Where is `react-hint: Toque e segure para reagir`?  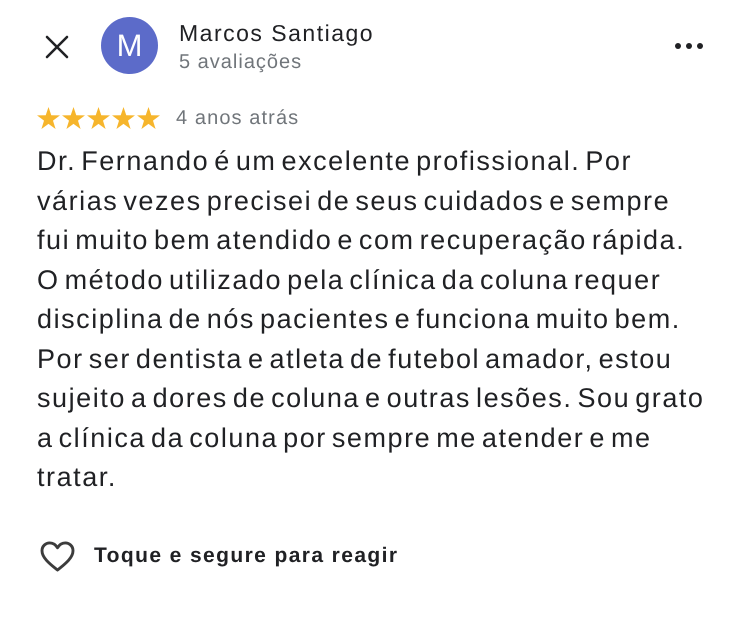
react-hint: Toque e segure para reagir is located at coordinates (246, 556).